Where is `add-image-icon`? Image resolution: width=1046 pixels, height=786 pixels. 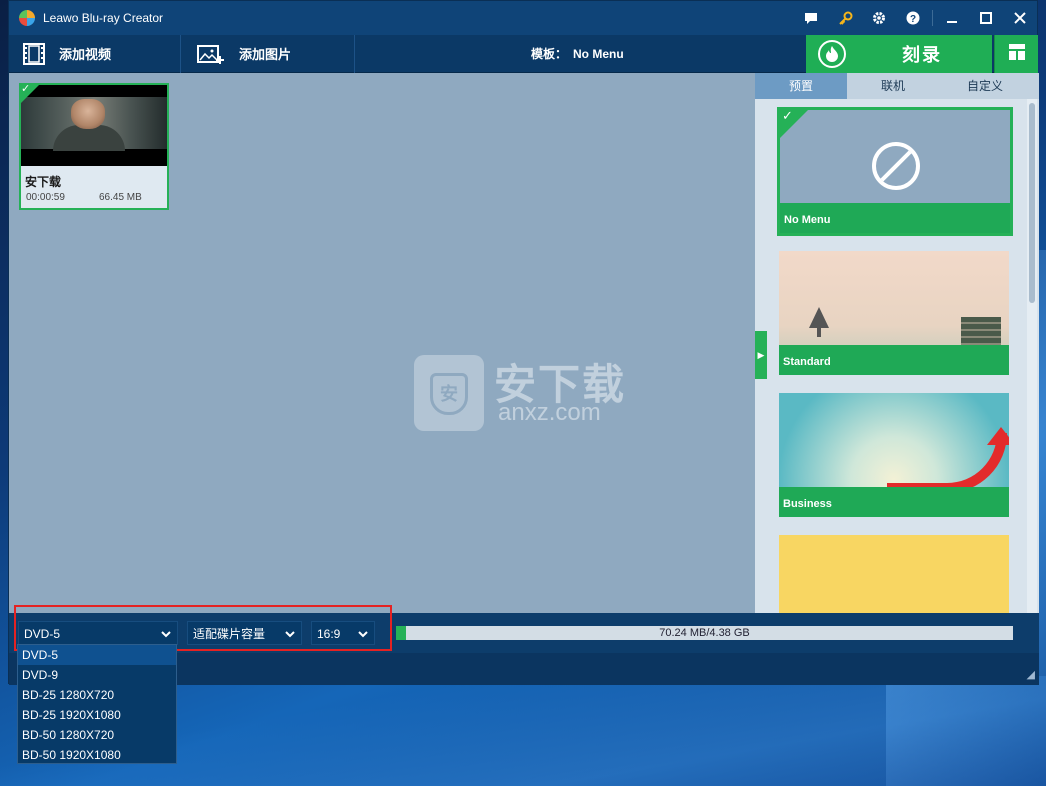
add-image-icon is located at coordinates (211, 54).